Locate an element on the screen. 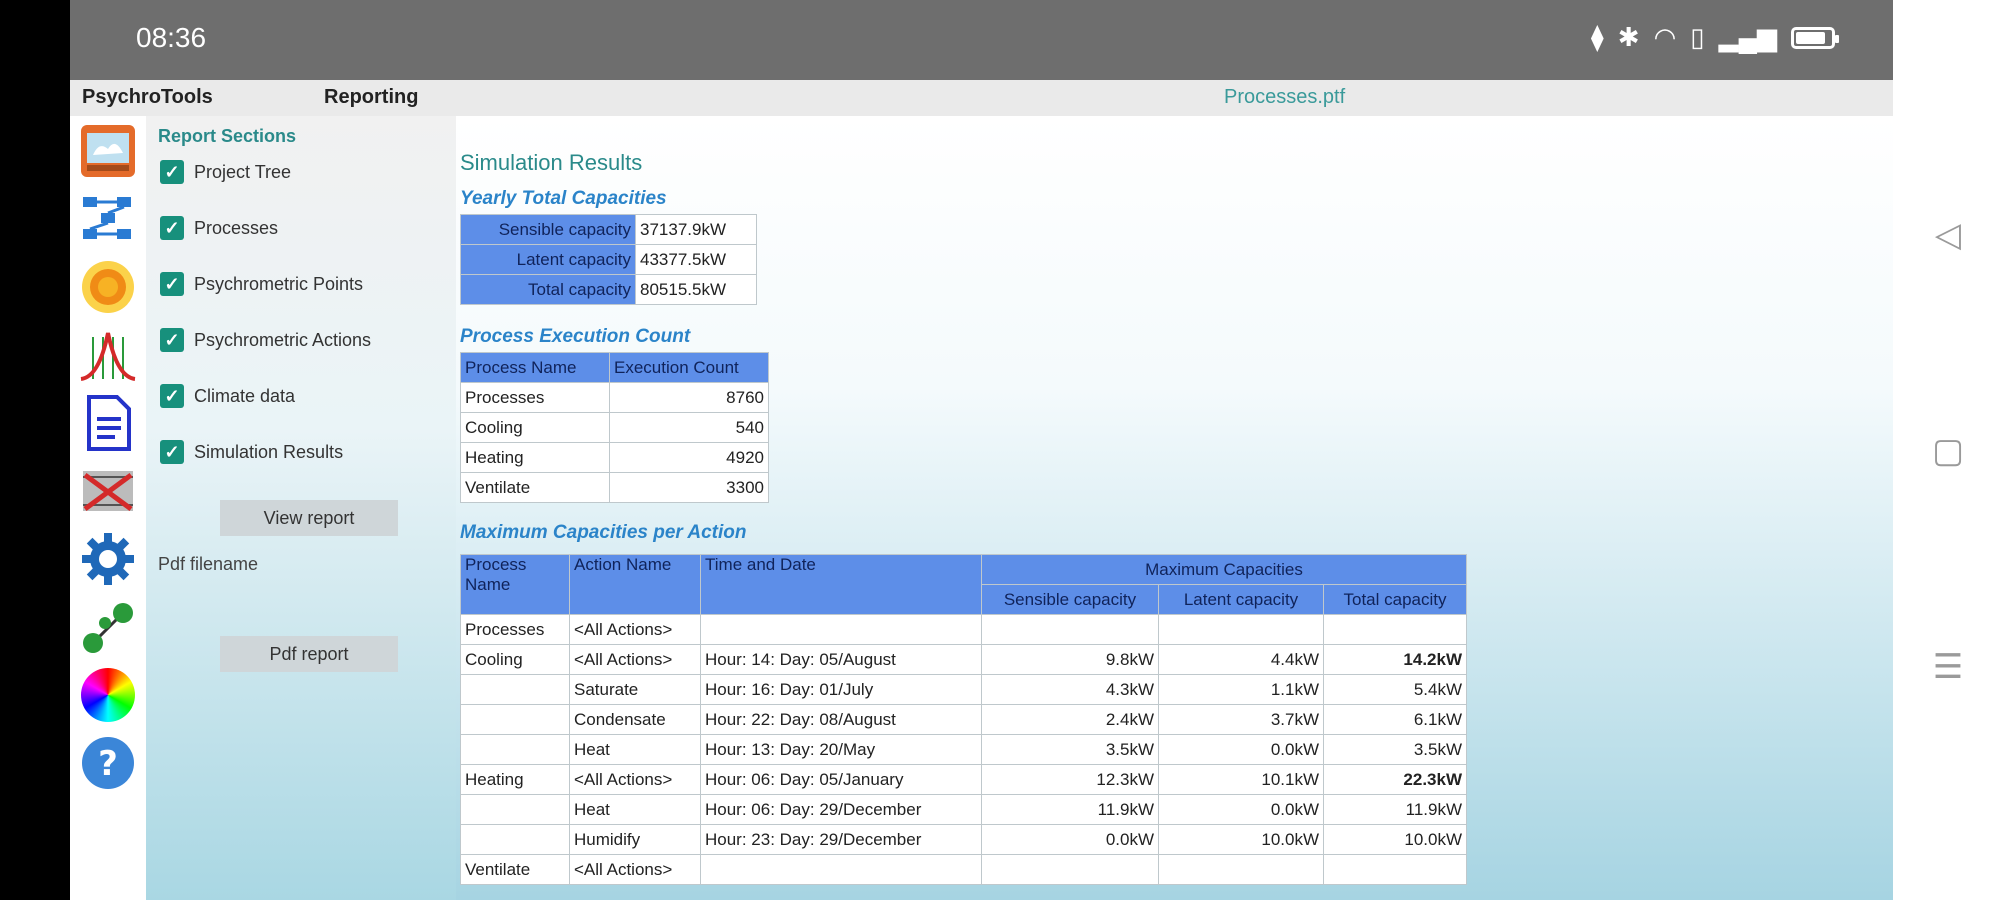 The image size is (2003, 900). home-square-icon: ▢ is located at coordinates (1948, 451).